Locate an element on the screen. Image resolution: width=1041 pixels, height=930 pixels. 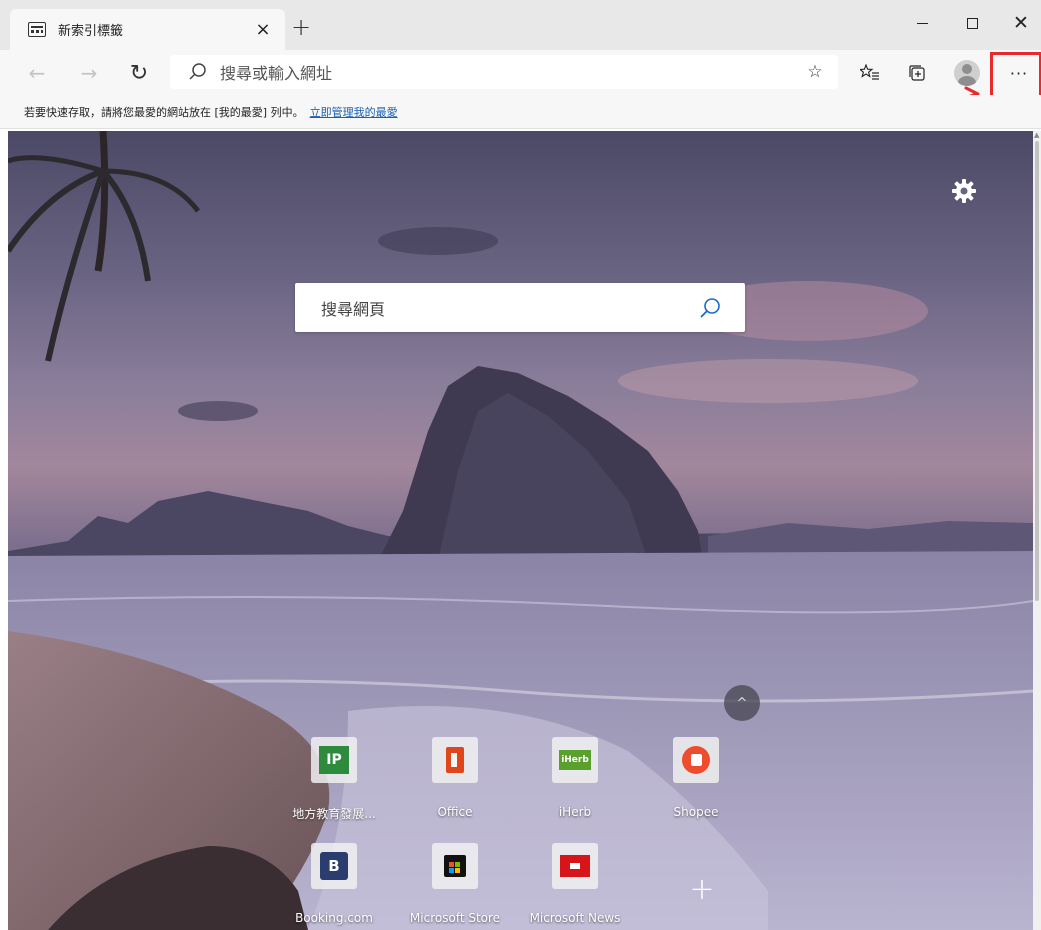
back-button: ← is located at coordinates (37, 73).